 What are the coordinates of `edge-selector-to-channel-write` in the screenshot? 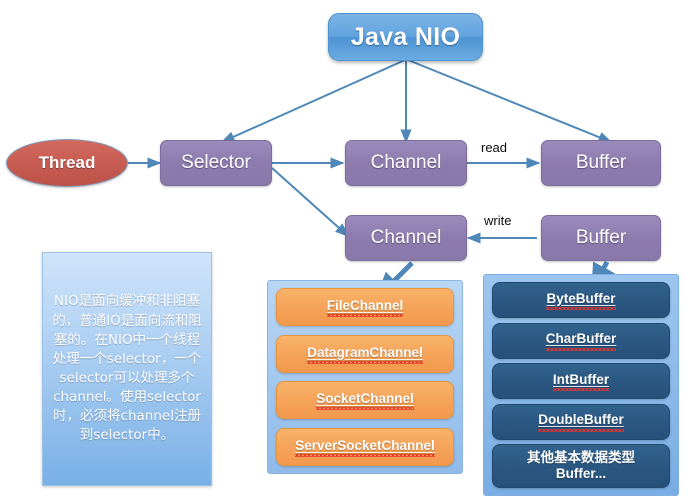 It's located at (310, 202).